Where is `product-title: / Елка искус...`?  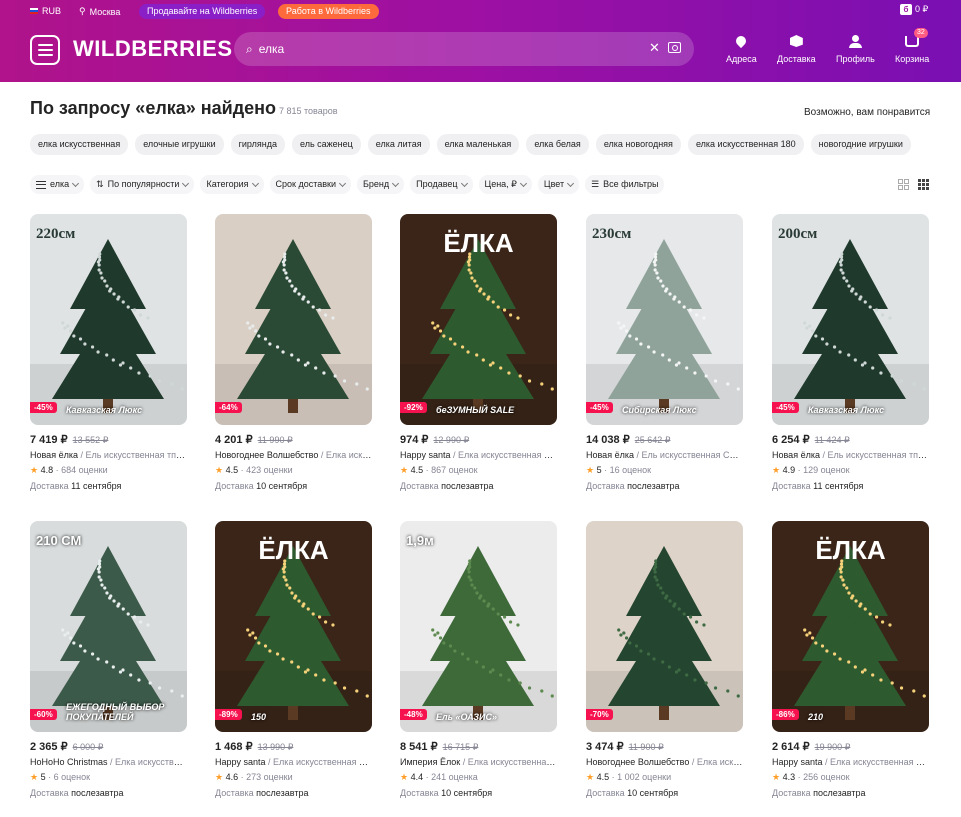
product-title: / Елка искус... is located at coordinates (346, 455).